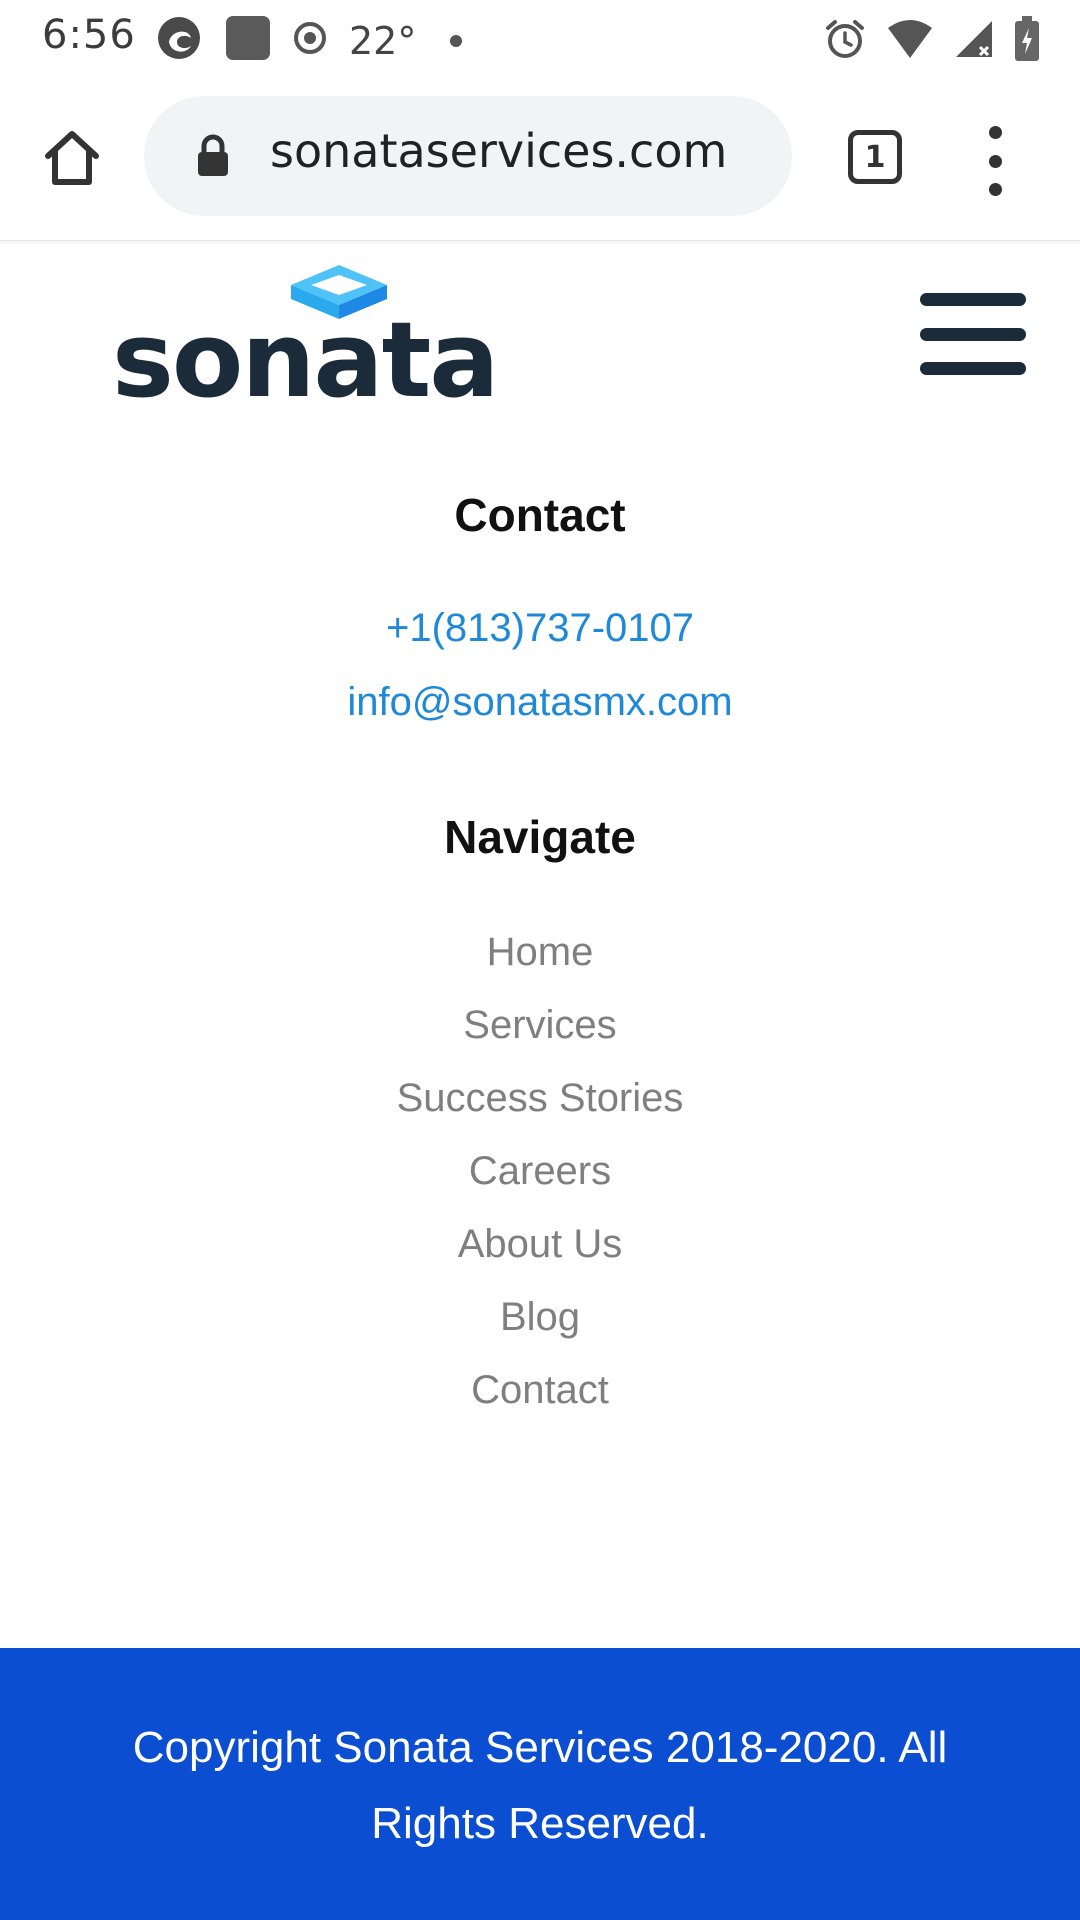 This screenshot has height=1920, width=1080. What do you see at coordinates (540, 1323) in the screenshot?
I see `nav-link-blog: Blog` at bounding box center [540, 1323].